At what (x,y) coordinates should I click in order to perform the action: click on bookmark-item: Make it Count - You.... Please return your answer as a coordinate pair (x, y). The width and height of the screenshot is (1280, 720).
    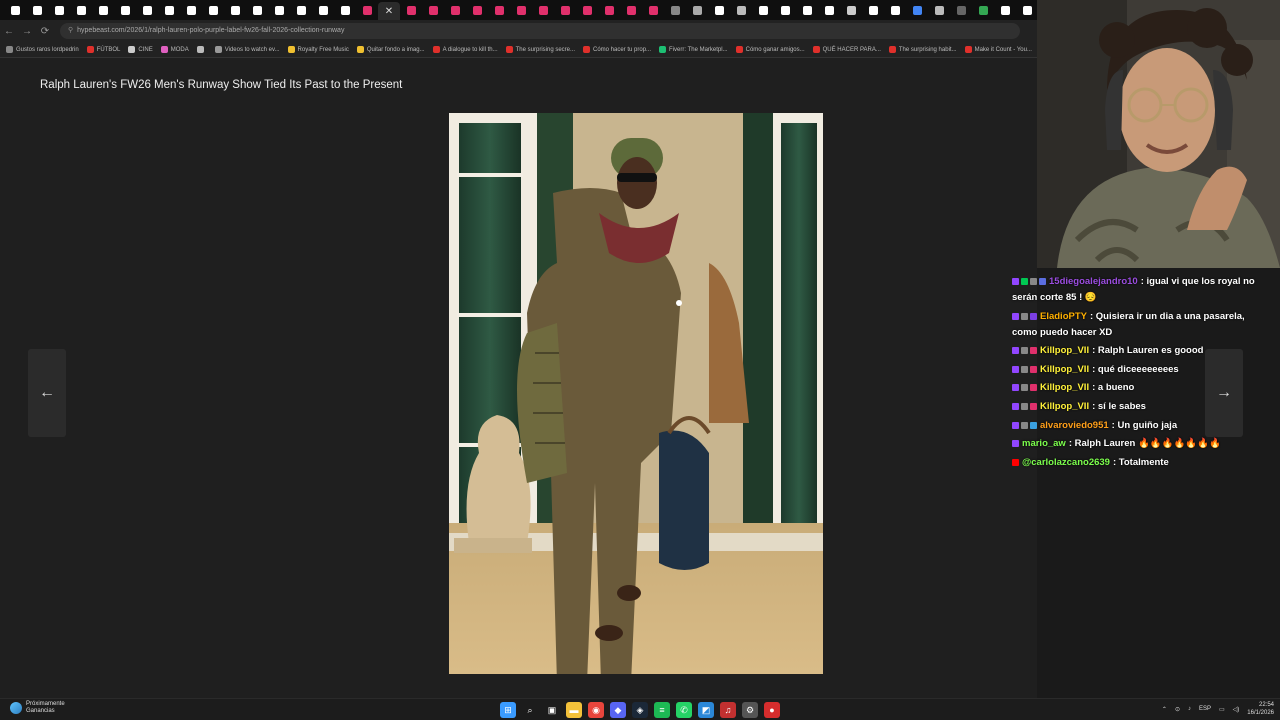
    Looking at the image, I should click on (998, 49).